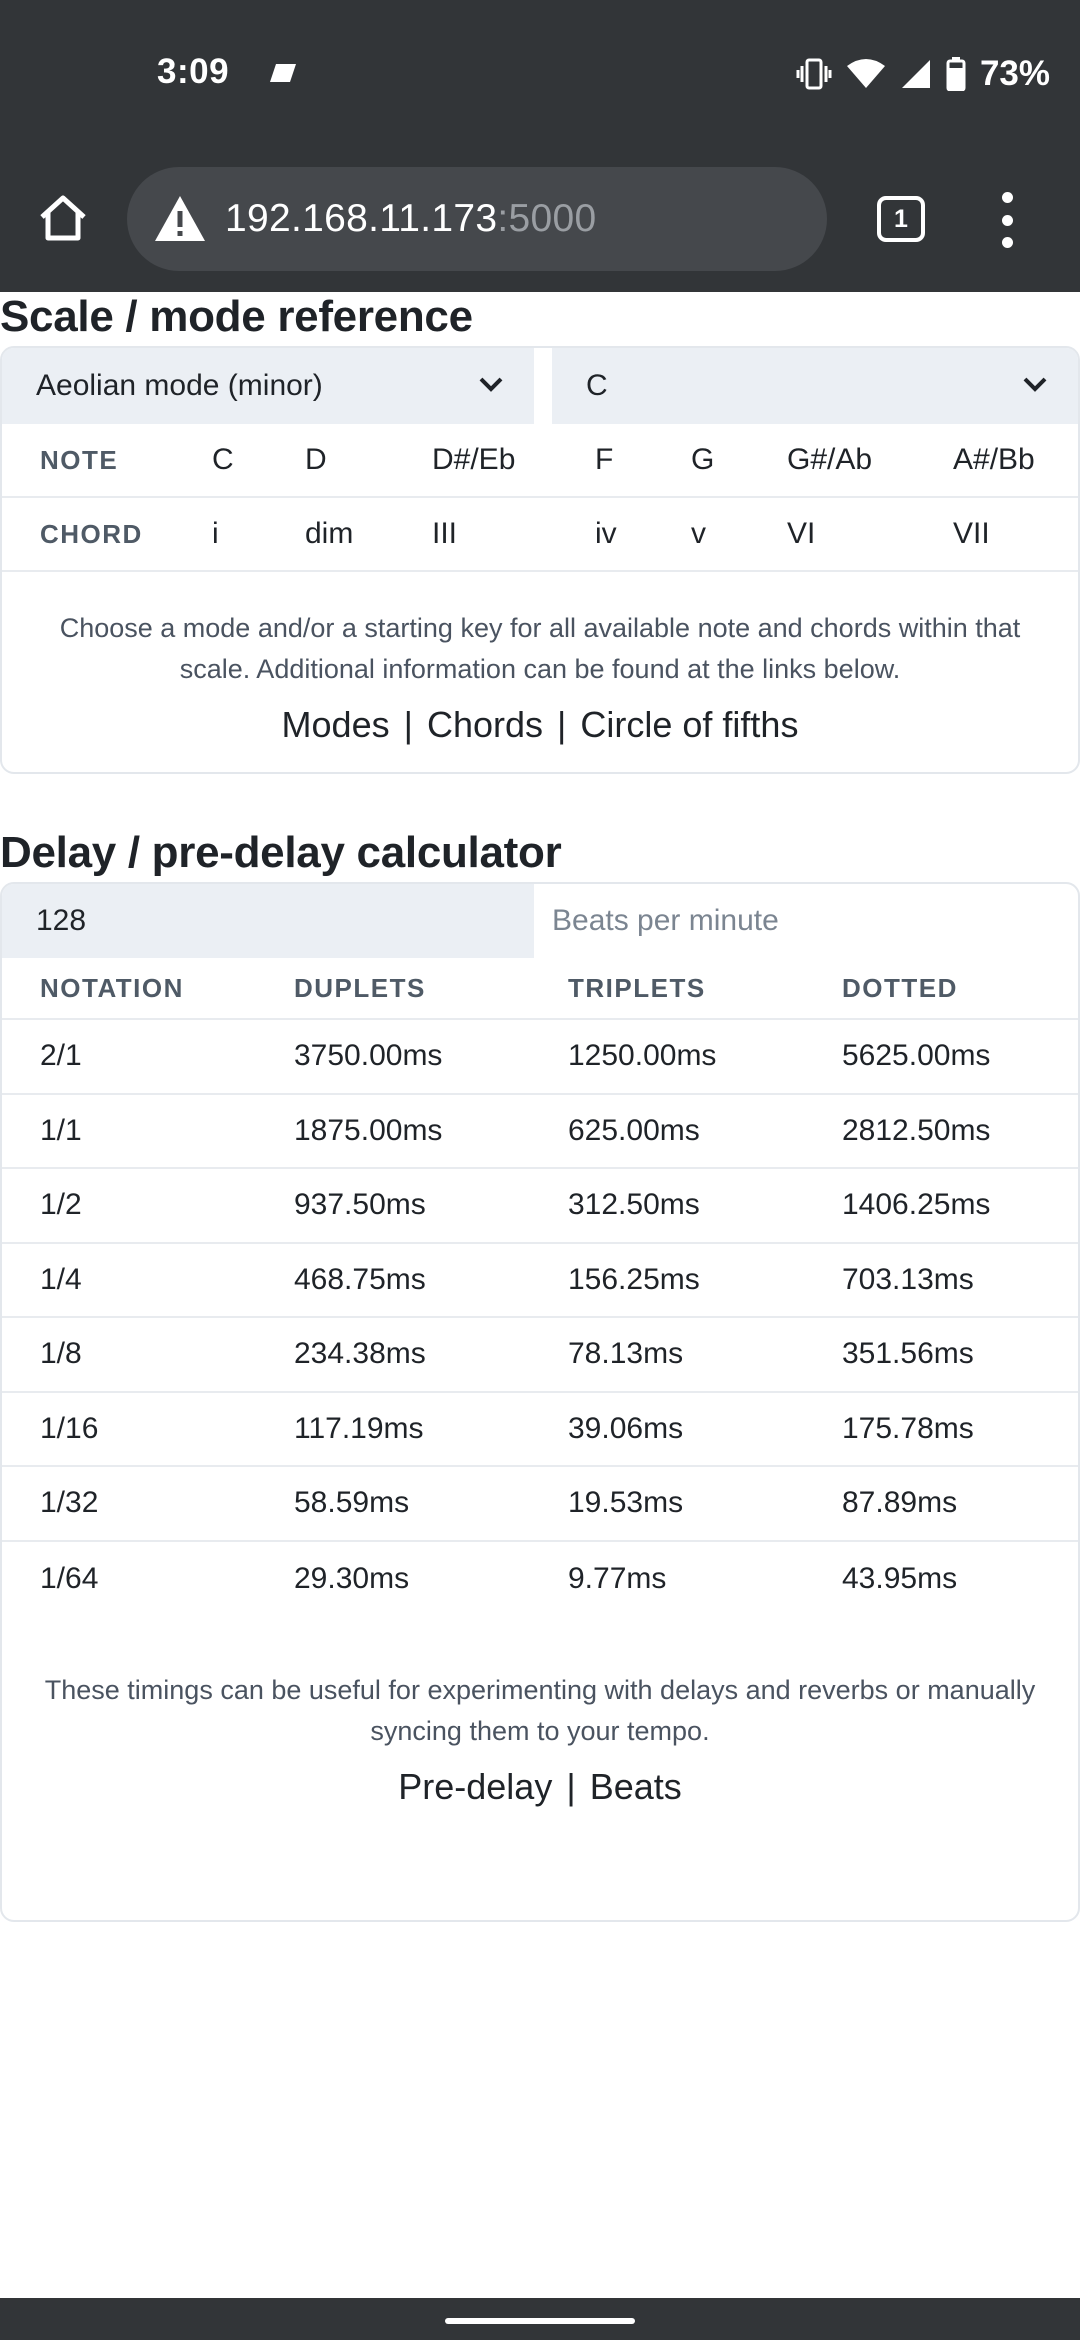 The height and width of the screenshot is (2340, 1080). Describe the element at coordinates (360, 1279) in the screenshot. I see `duplets-cell: 468.75ms` at that location.